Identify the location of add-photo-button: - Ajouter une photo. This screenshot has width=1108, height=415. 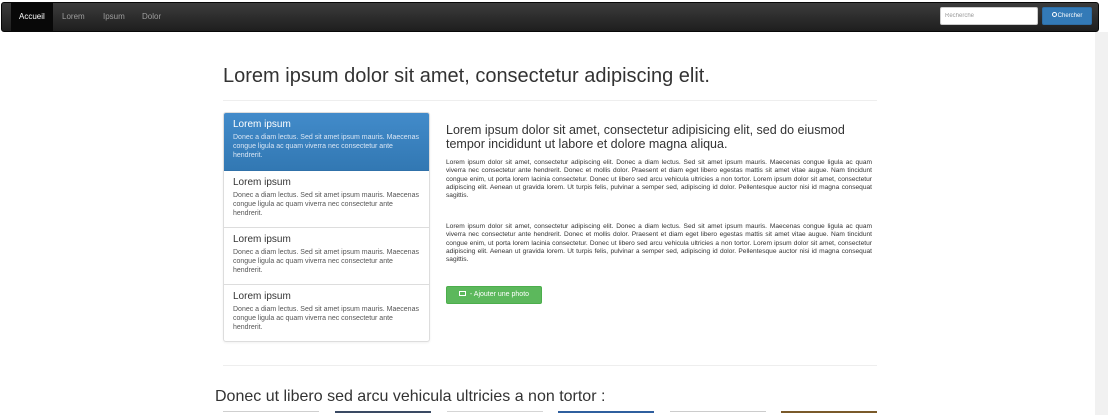
(494, 295).